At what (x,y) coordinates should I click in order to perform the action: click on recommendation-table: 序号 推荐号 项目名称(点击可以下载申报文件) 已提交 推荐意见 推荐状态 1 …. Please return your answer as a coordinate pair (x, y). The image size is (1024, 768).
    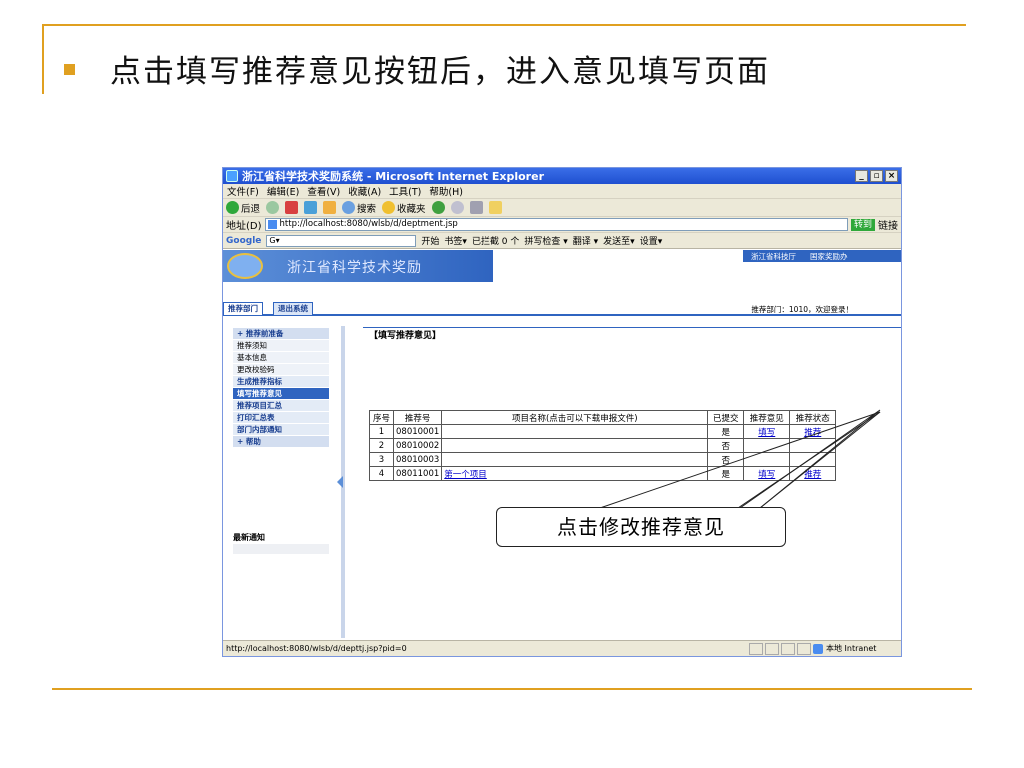
    Looking at the image, I should click on (603, 445).